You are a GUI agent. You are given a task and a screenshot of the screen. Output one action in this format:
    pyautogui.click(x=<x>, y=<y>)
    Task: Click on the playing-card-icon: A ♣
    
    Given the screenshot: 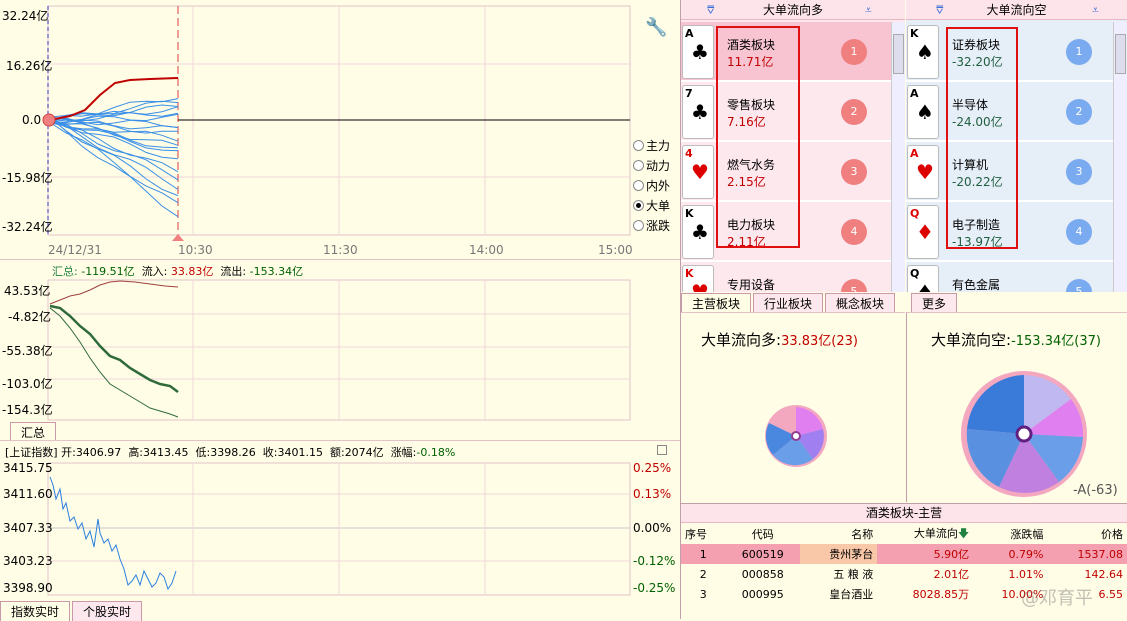 What is the action you would take?
    pyautogui.click(x=698, y=52)
    